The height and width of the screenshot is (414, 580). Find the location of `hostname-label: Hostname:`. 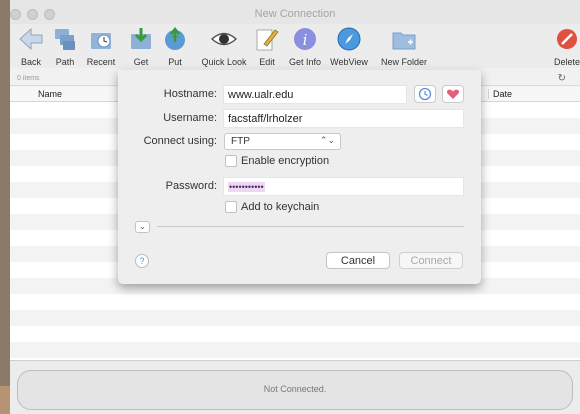

hostname-label: Hostname: is located at coordinates (190, 94).